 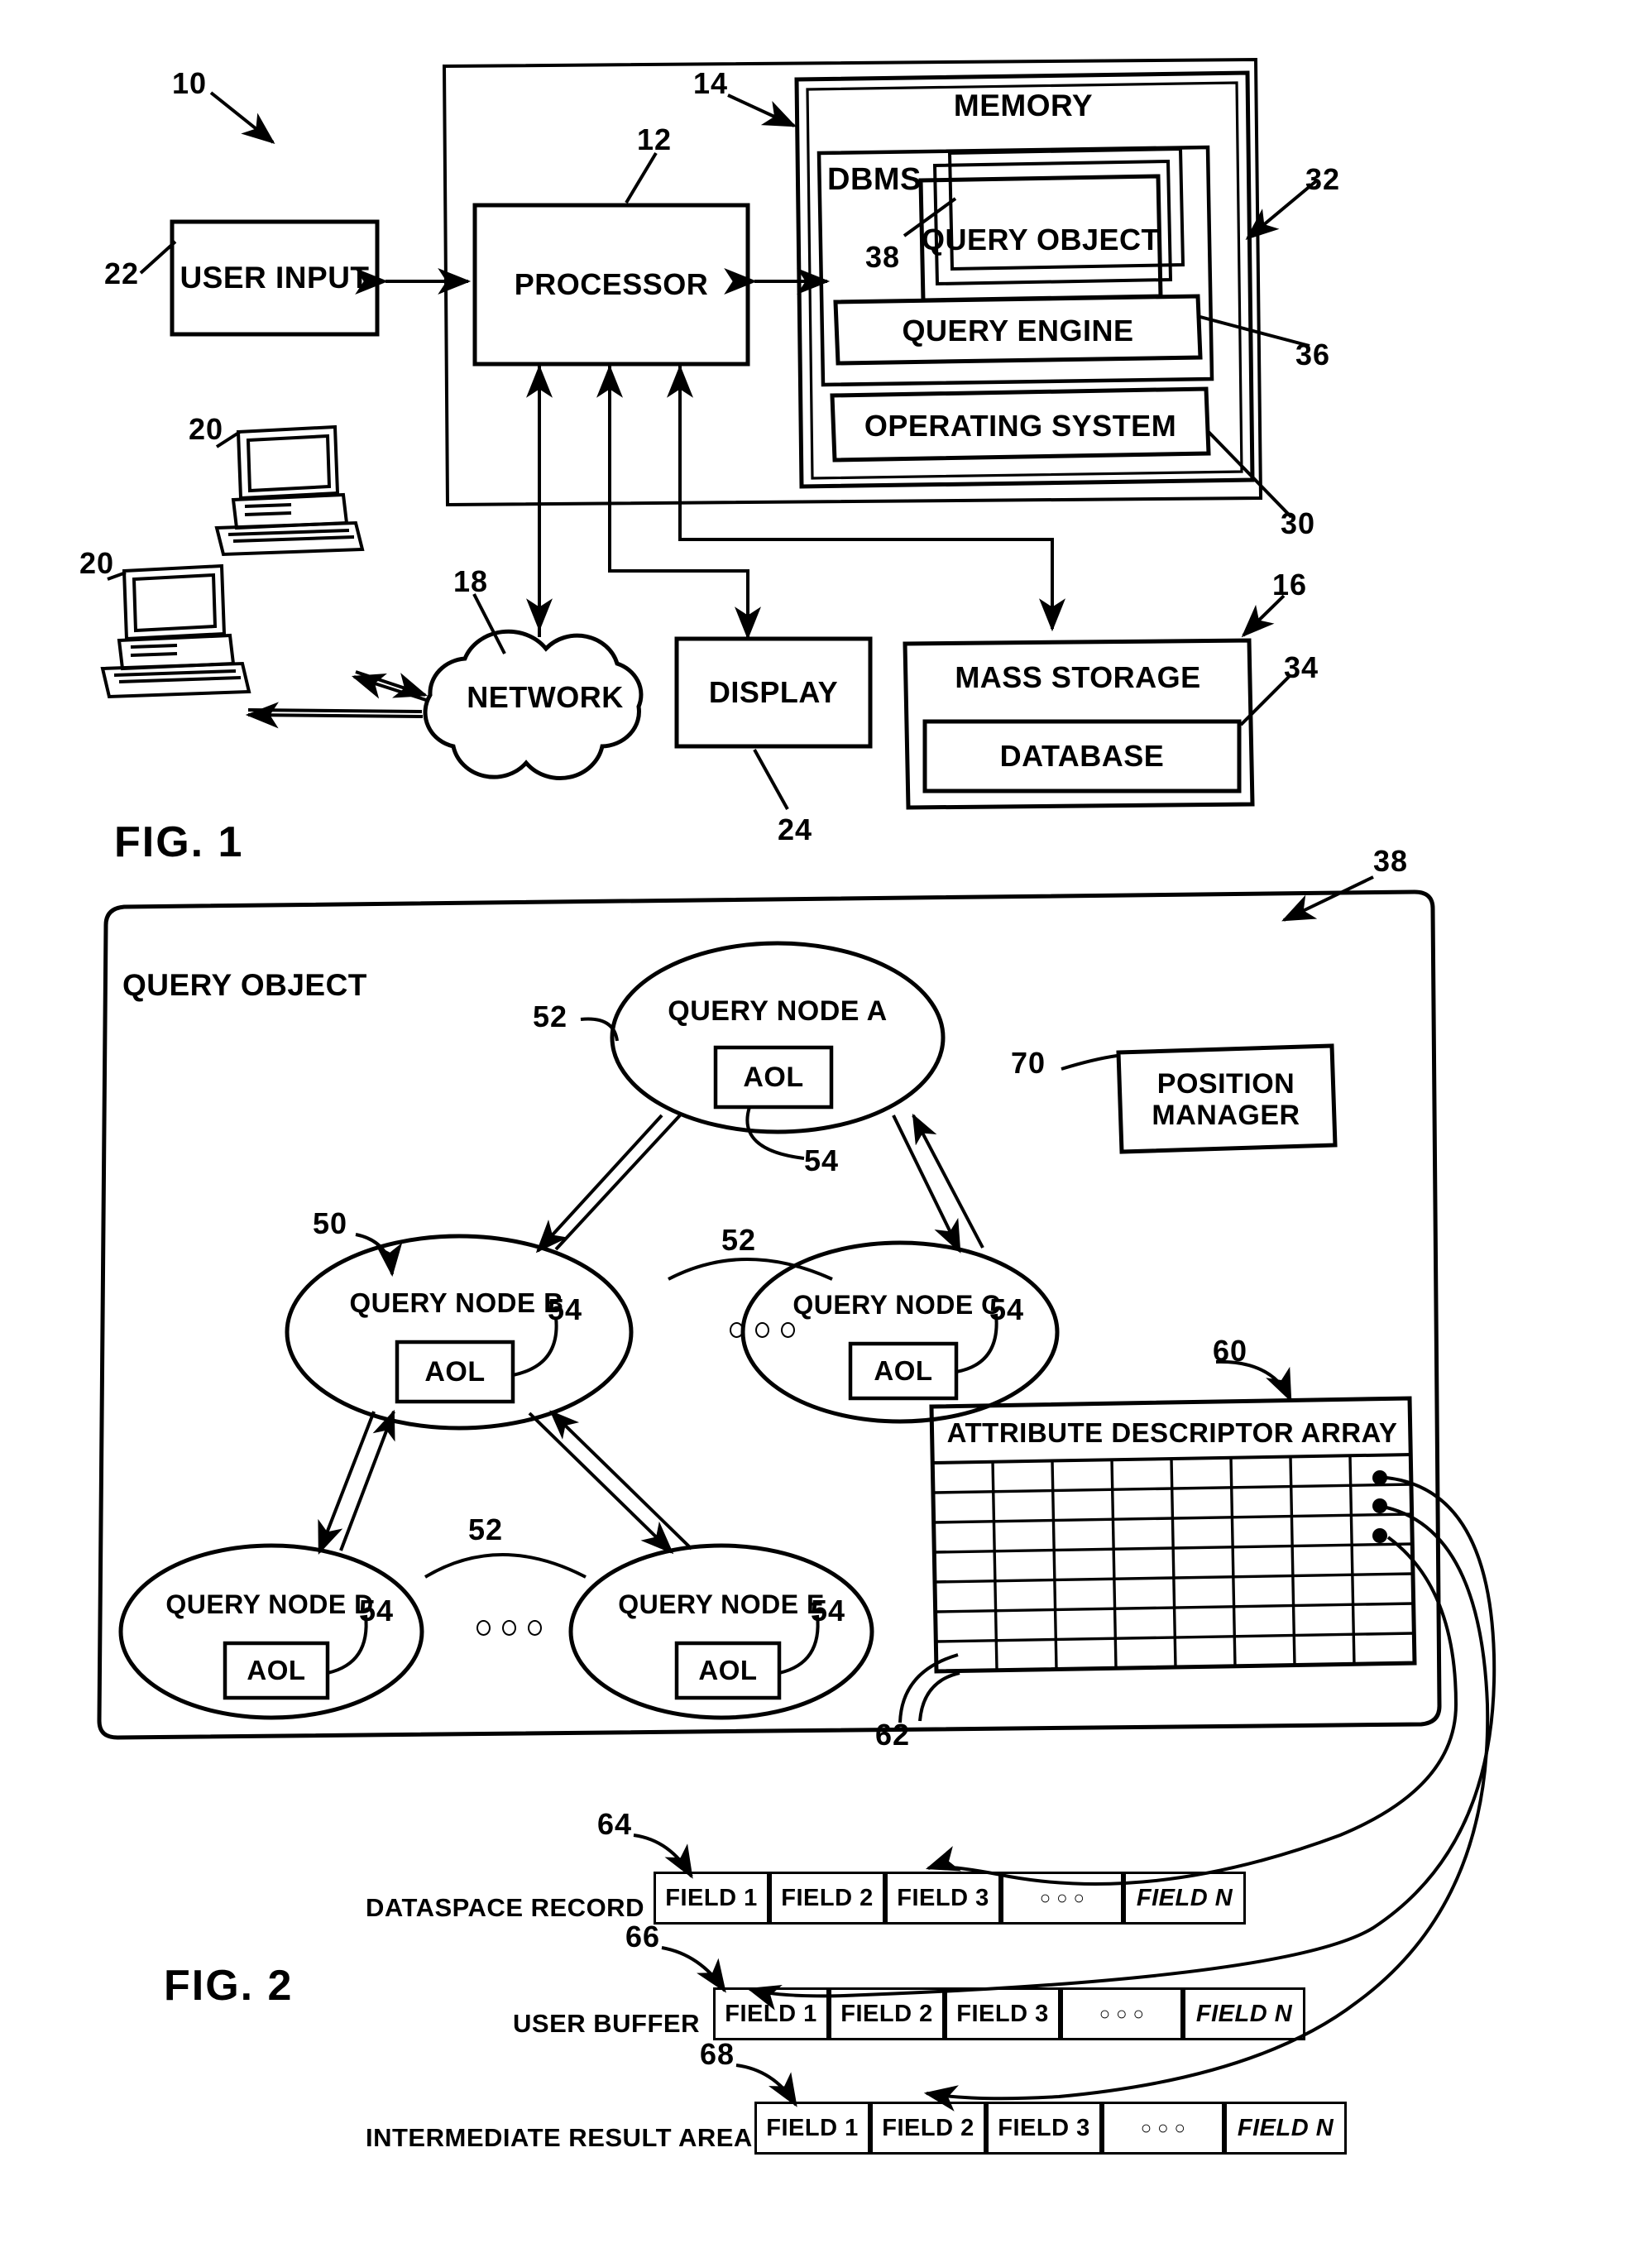 I want to click on ref-54-d: 54, so click(x=377, y=1611).